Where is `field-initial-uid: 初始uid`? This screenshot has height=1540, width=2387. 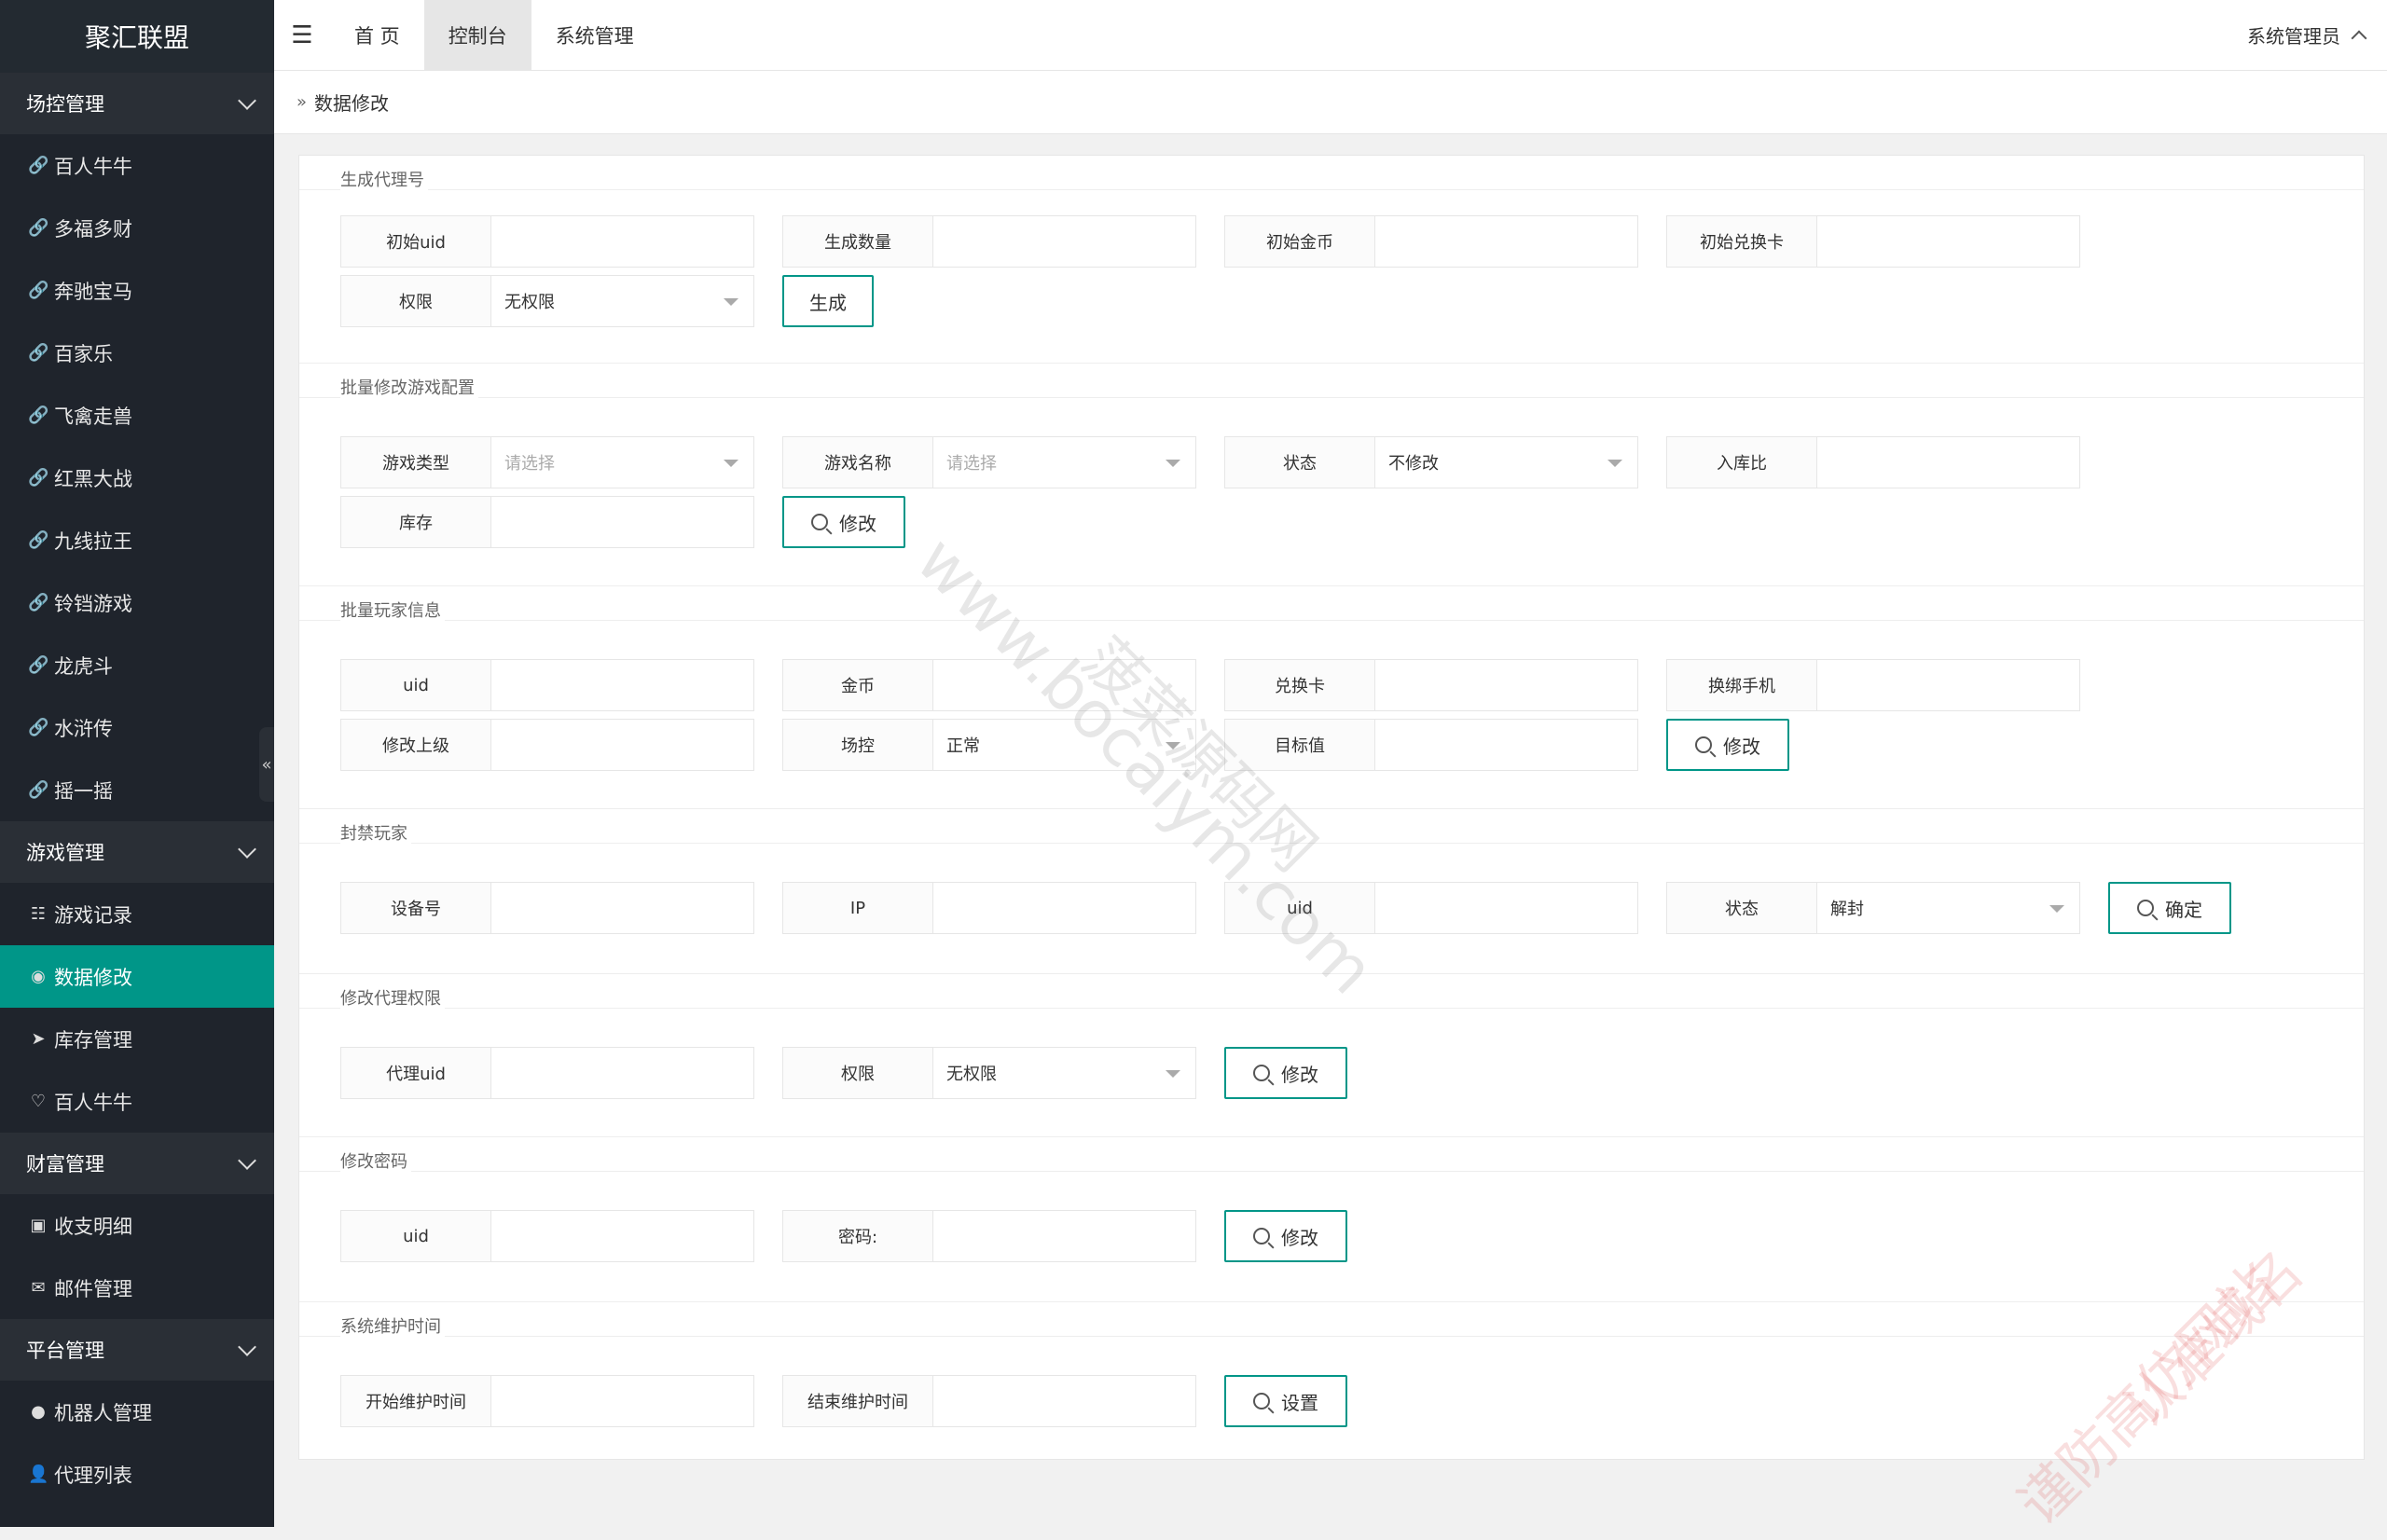
field-initial-uid: 初始uid is located at coordinates (547, 241).